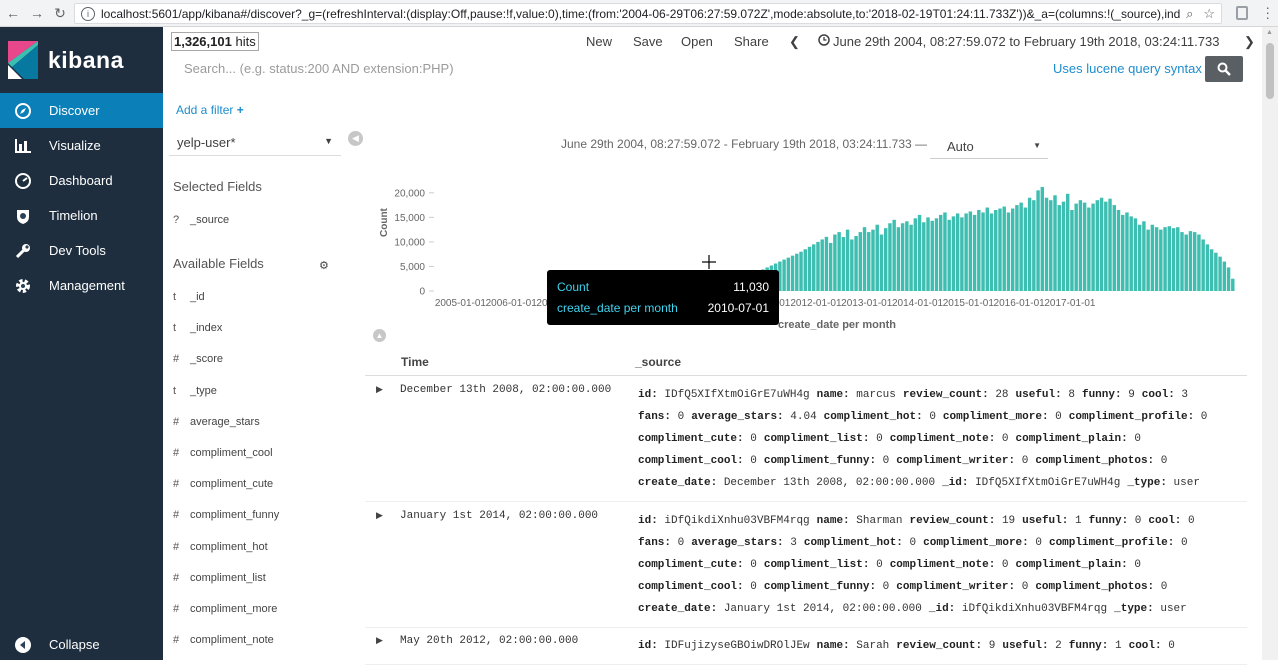  I want to click on field-item-compliment_hot: #compliment_hot, so click(220, 547).